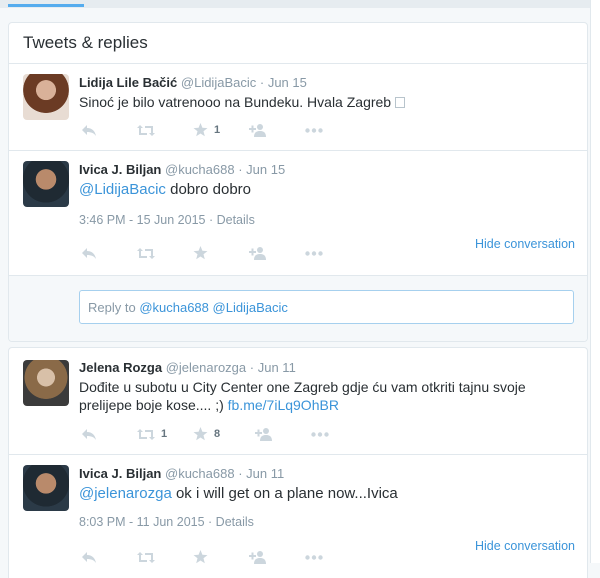  What do you see at coordinates (217, 130) in the screenshot?
I see `like-count: 1` at bounding box center [217, 130].